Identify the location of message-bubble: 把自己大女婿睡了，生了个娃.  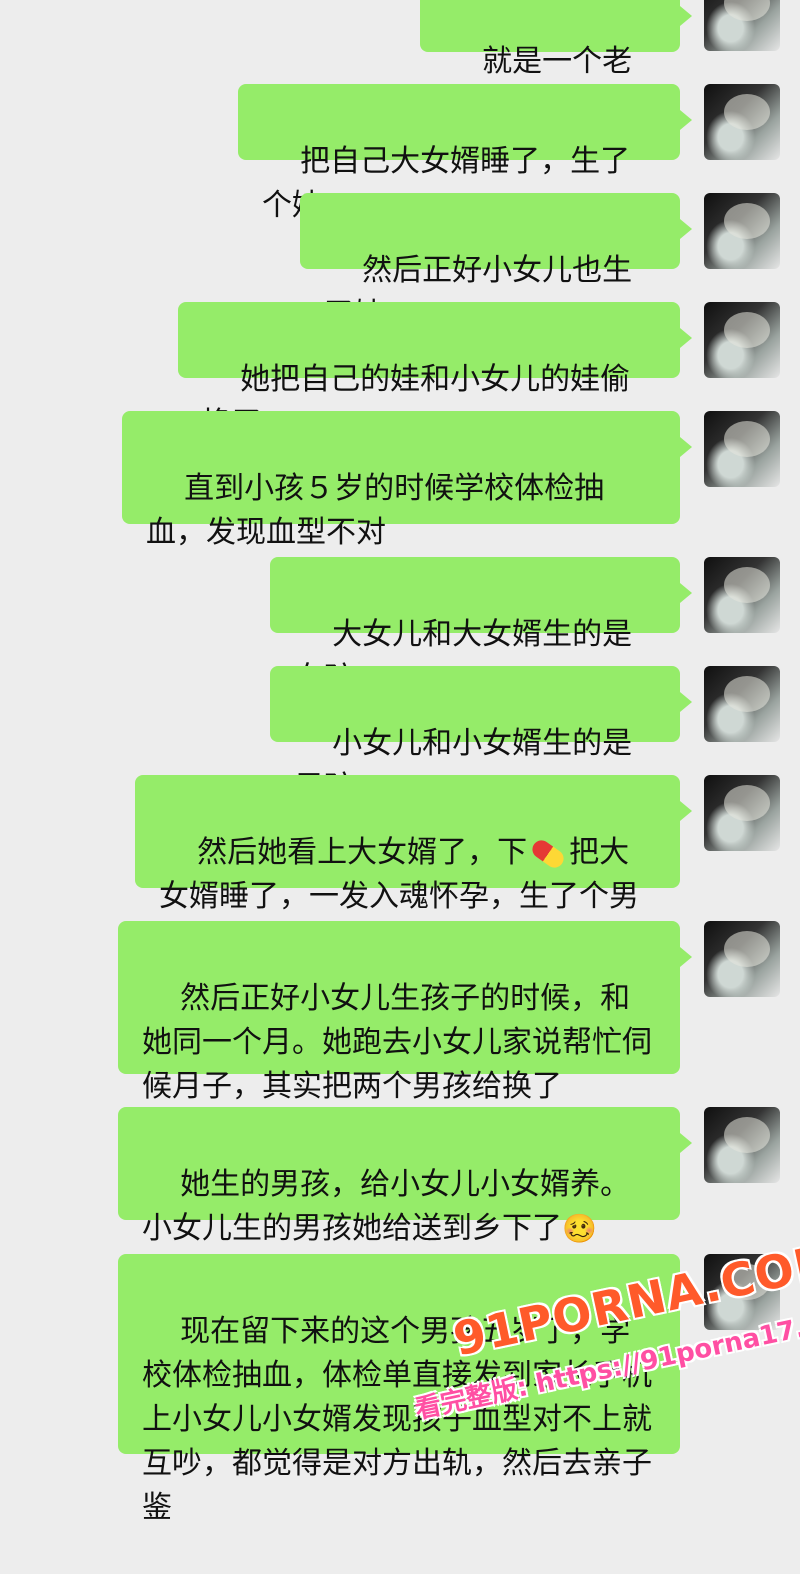
(465, 153).